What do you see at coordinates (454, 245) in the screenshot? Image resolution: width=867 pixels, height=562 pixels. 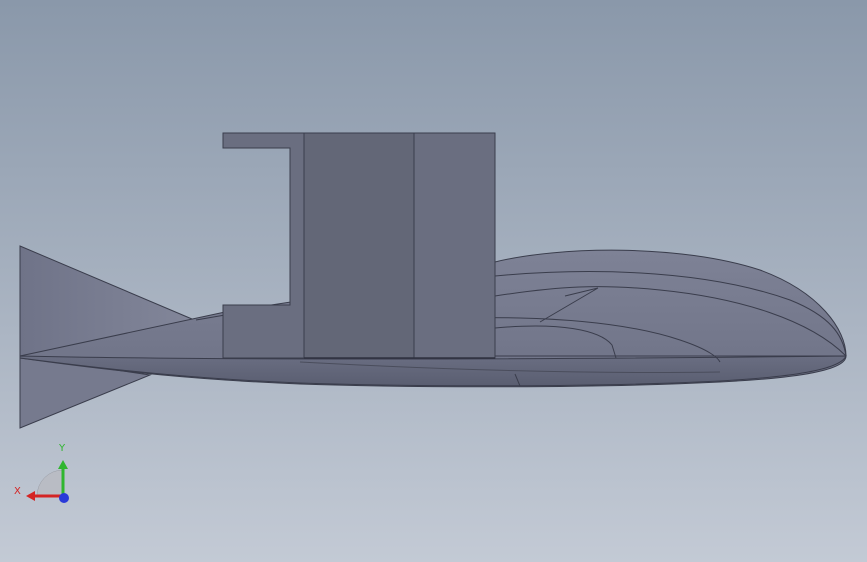 I see `block-right-face` at bounding box center [454, 245].